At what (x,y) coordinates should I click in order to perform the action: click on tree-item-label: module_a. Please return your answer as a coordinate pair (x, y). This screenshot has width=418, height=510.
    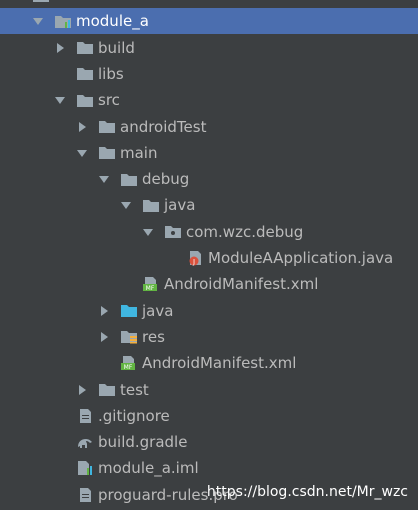
    Looking at the image, I should click on (112, 21).